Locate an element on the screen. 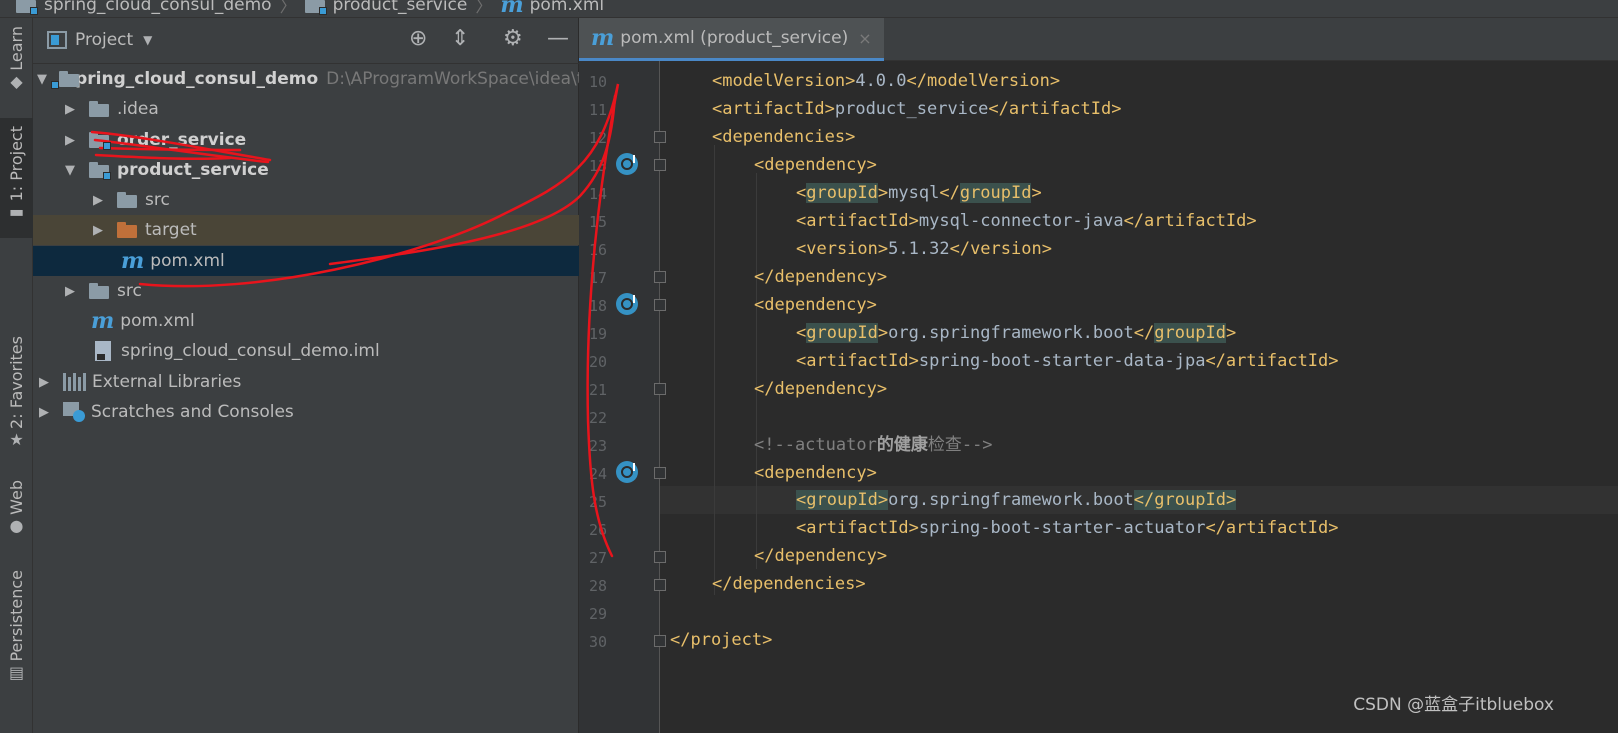 This screenshot has width=1618, height=733. indent-guide is located at coordinates (756, 371).